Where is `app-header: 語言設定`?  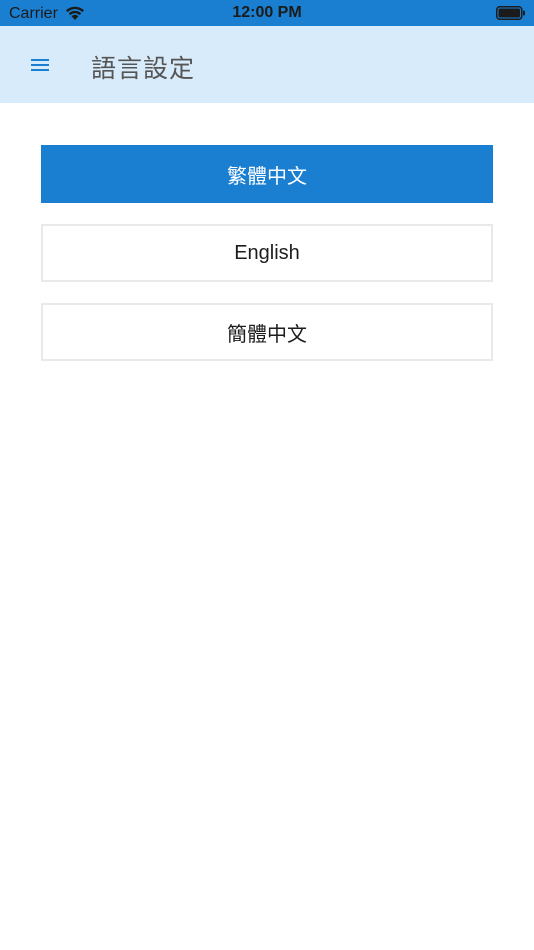
app-header: 語言設定 is located at coordinates (267, 64).